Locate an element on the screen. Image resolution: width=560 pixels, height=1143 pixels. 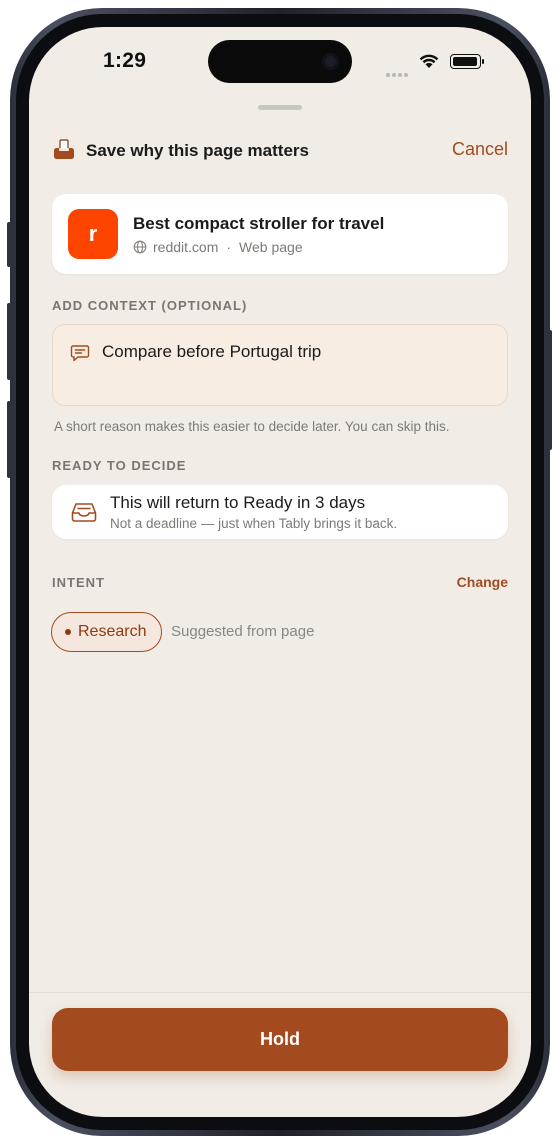
status-bar: 1:29 is located at coordinates (280, 62).